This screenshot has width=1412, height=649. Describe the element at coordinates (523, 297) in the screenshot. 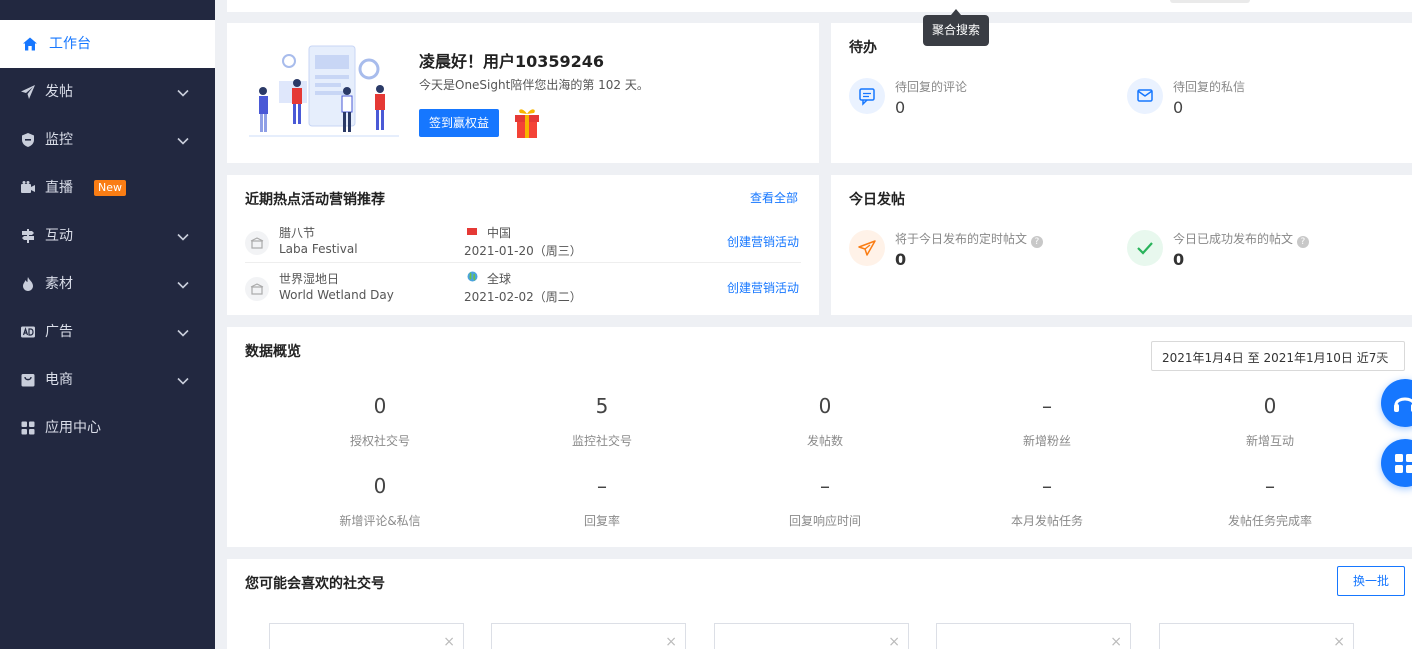

I see `event-date: 2021-02-02（周二）` at that location.